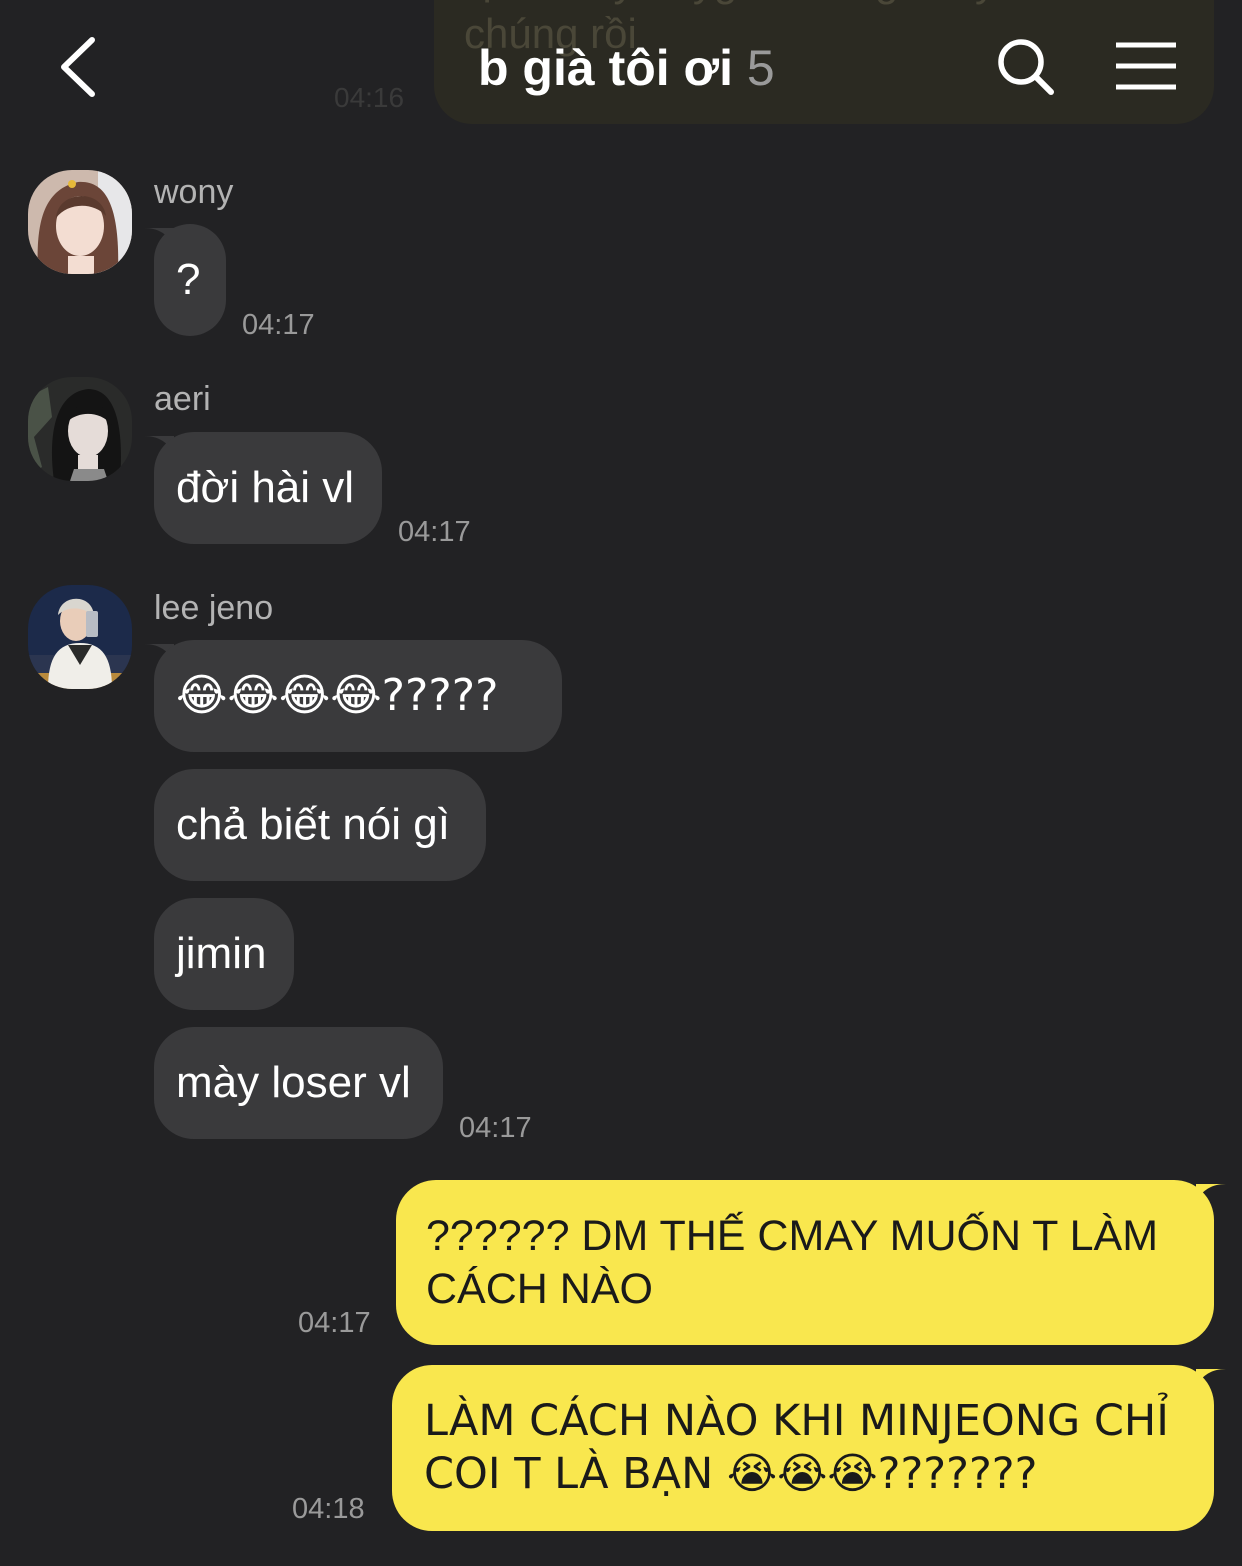  What do you see at coordinates (78, 67) in the screenshot?
I see `back-arrow-icon` at bounding box center [78, 67].